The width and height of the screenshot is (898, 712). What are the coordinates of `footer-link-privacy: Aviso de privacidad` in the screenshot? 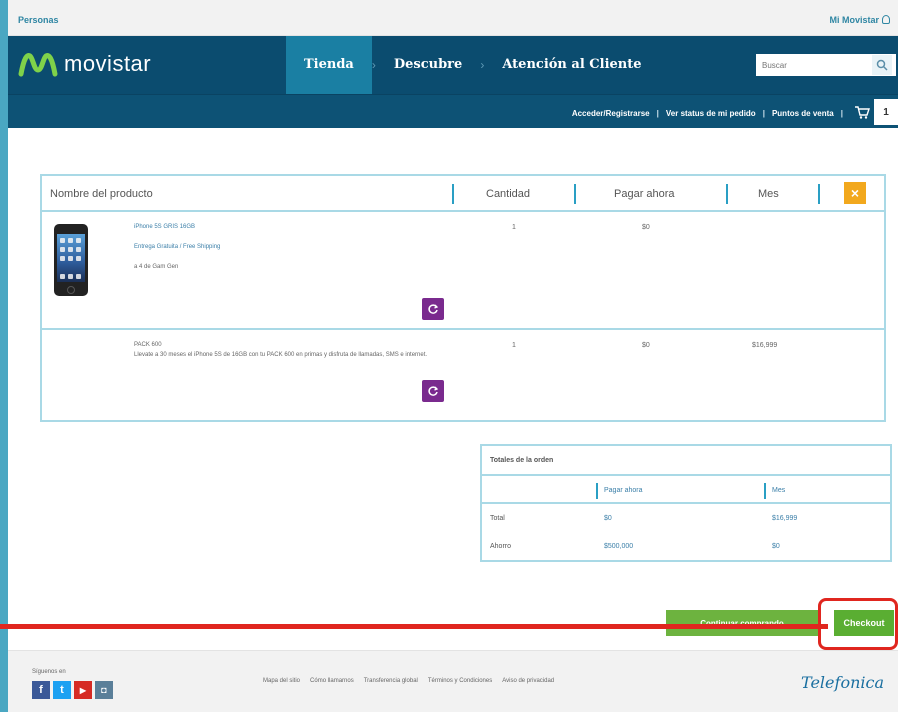 It's located at (528, 681).